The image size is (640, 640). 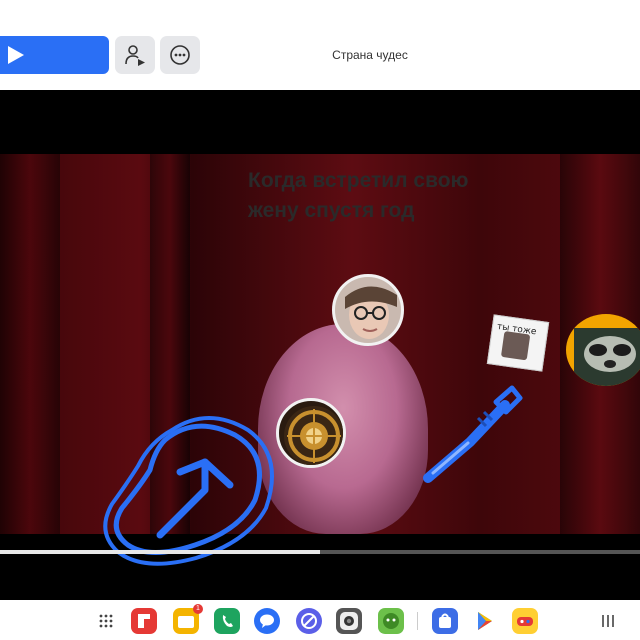 What do you see at coordinates (370, 55) in the screenshot?
I see `page-title: Страна чудес` at bounding box center [370, 55].